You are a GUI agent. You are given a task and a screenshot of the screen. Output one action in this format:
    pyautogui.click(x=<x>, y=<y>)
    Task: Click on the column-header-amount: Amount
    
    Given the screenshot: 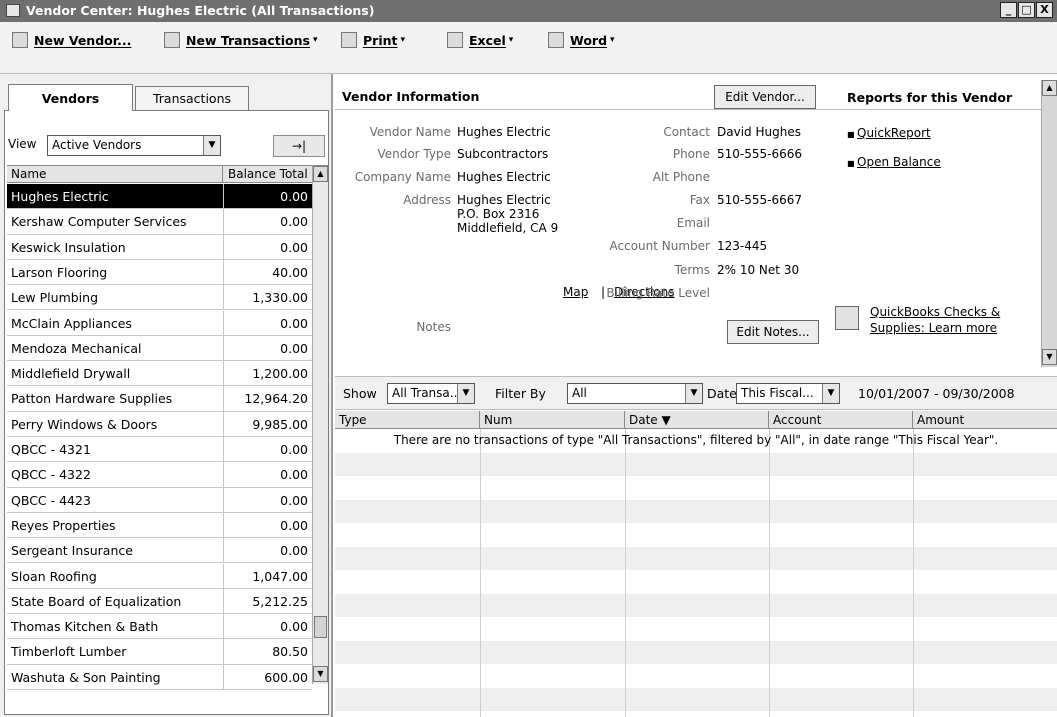 What is the action you would take?
    pyautogui.click(x=985, y=420)
    